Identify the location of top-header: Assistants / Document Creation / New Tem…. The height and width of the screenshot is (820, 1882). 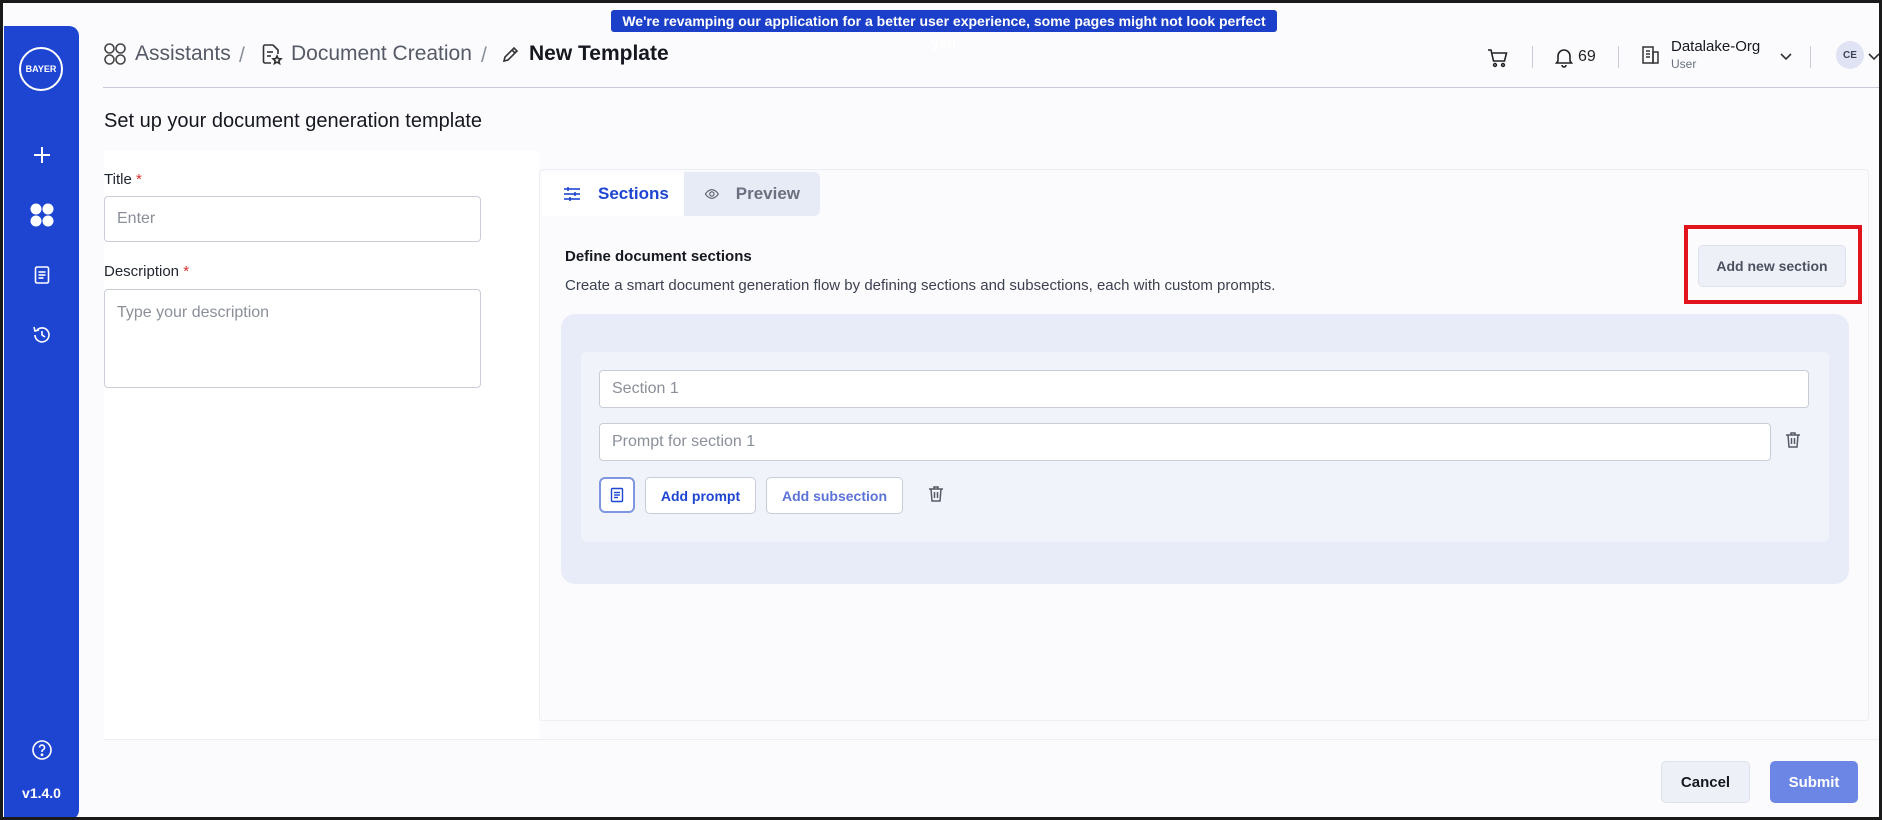
(991, 62).